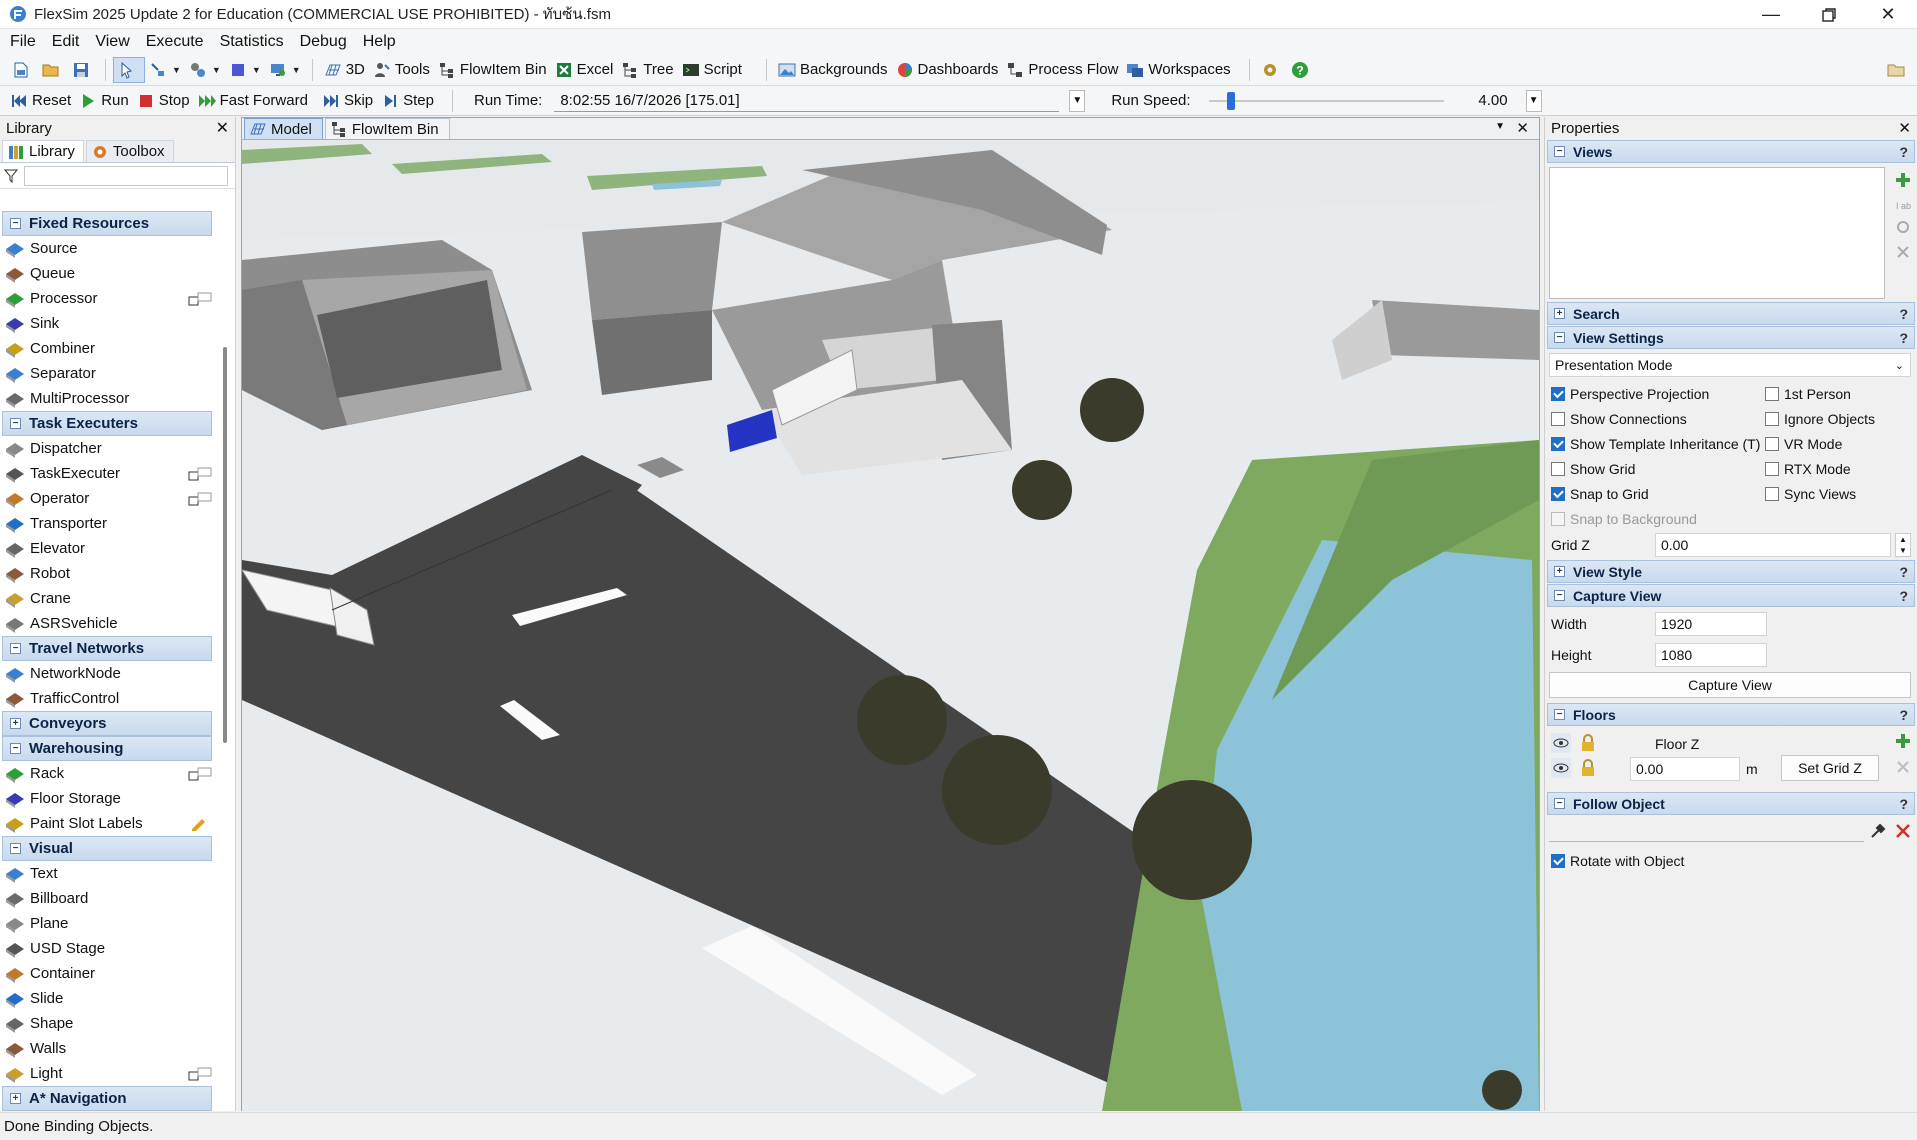 Image resolution: width=1917 pixels, height=1140 pixels. What do you see at coordinates (107, 498) in the screenshot?
I see `library-item: Operator` at bounding box center [107, 498].